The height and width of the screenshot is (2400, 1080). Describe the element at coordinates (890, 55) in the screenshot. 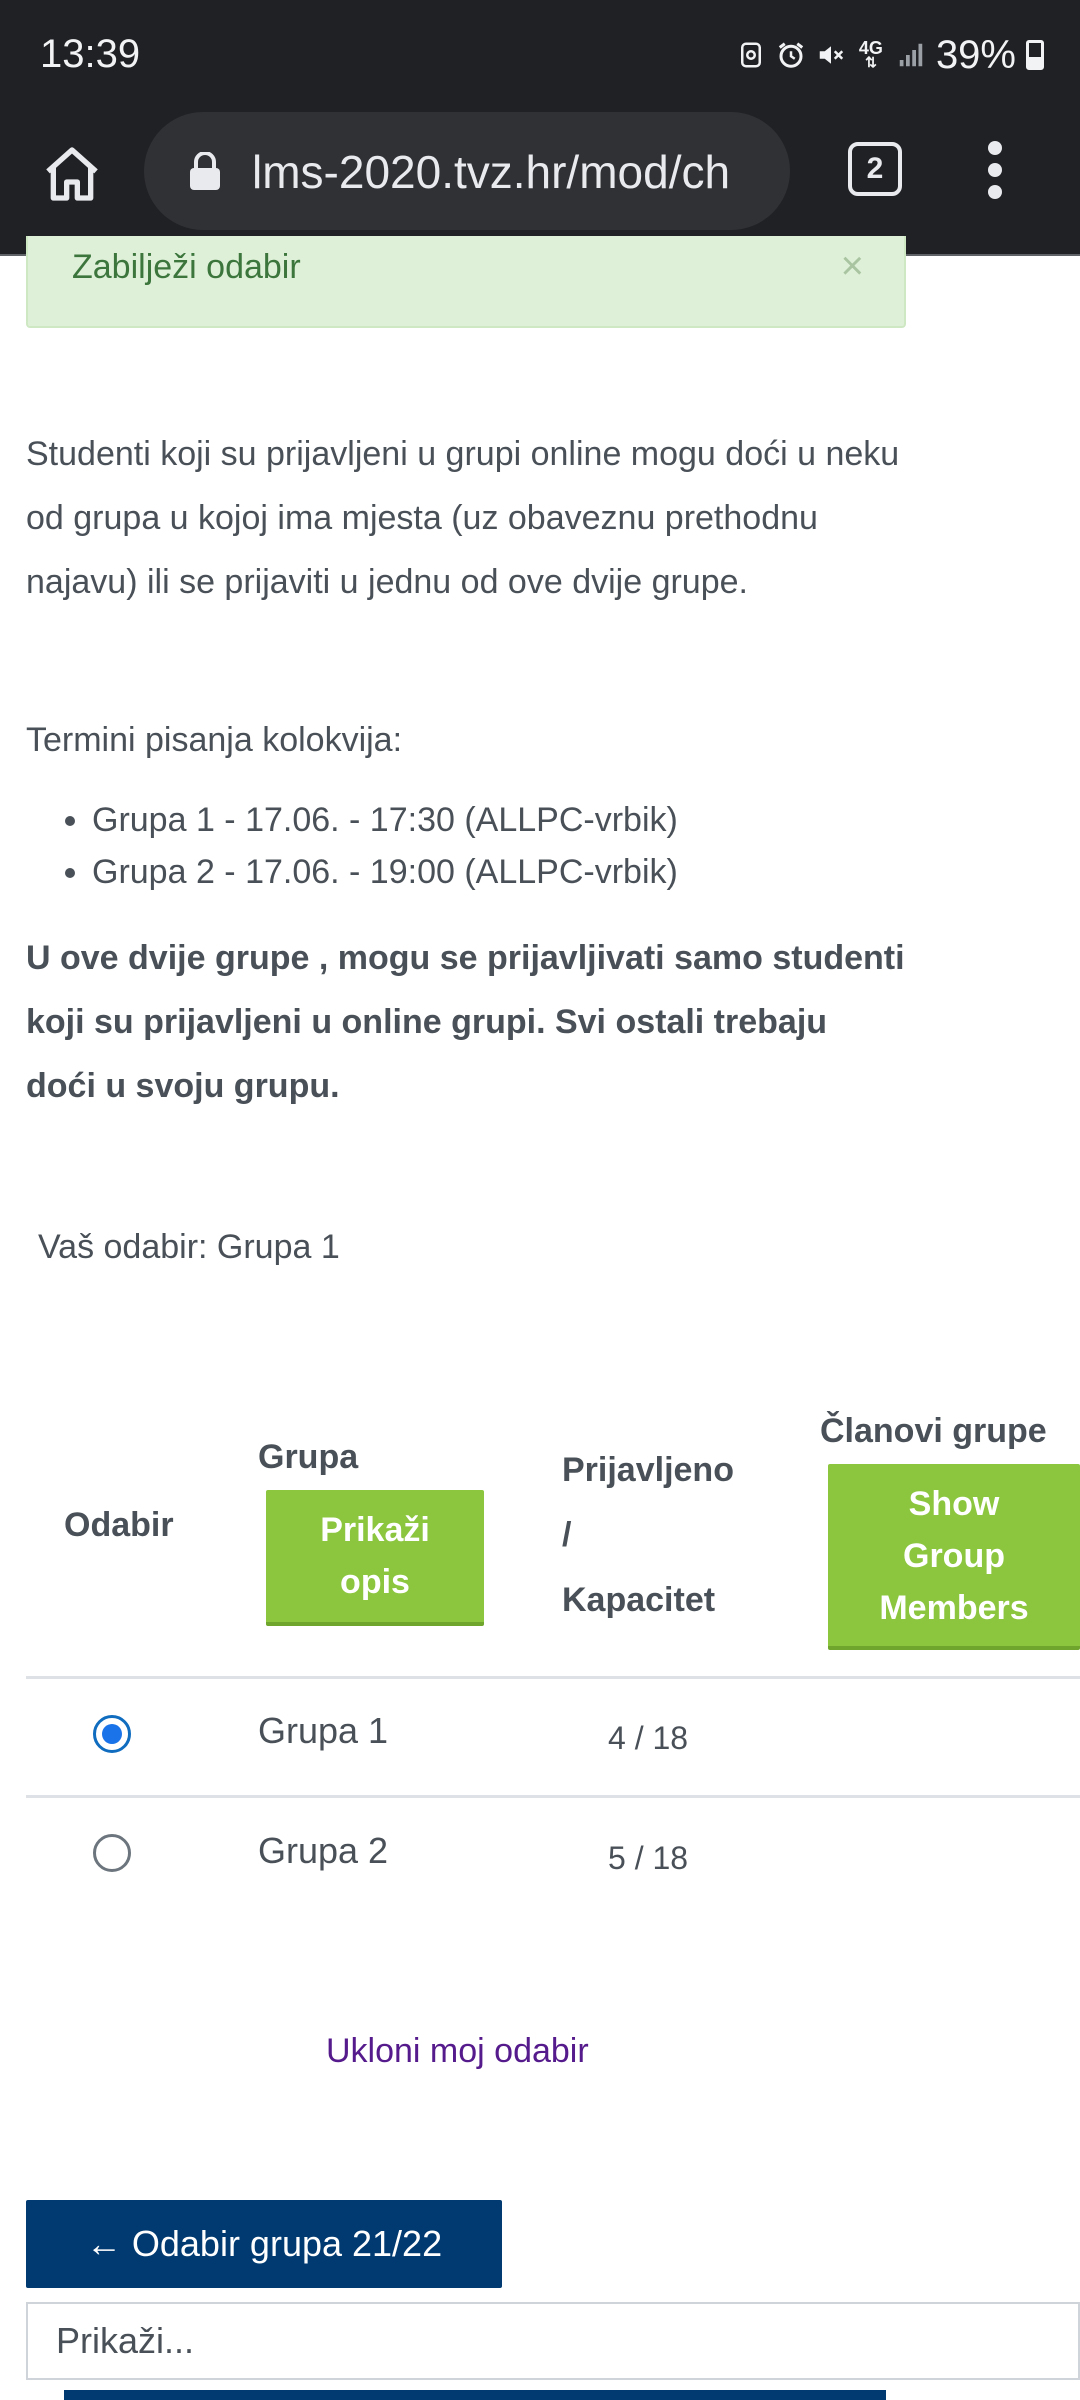

I see `status-icons: 4G ⇅ 39%` at that location.